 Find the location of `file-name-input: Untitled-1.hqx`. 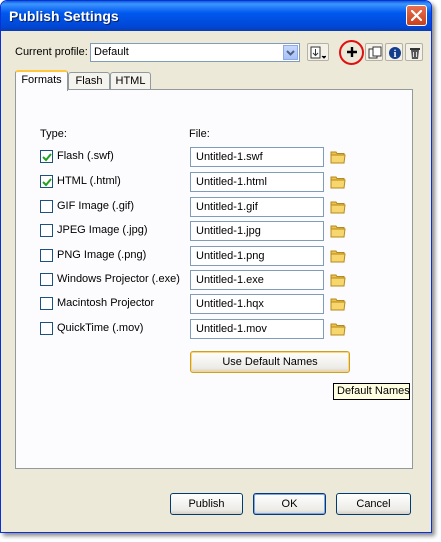

file-name-input: Untitled-1.hqx is located at coordinates (257, 304).